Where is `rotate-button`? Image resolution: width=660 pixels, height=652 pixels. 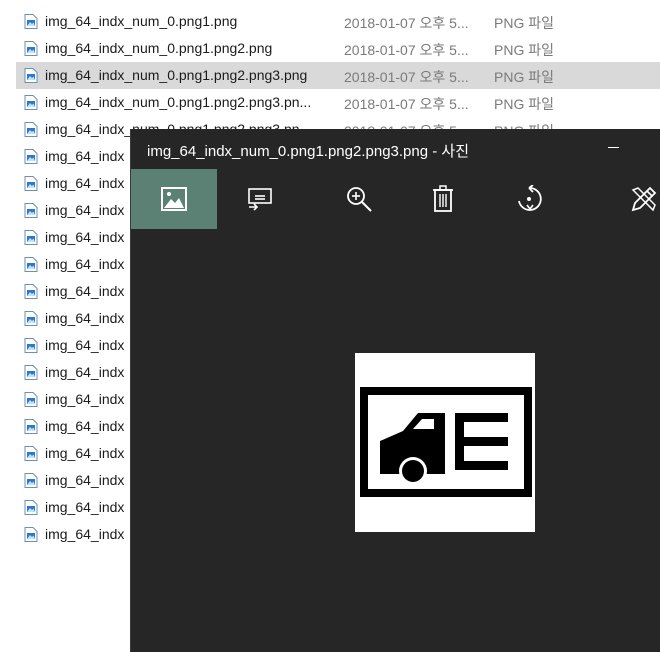
rotate-button is located at coordinates (529, 199).